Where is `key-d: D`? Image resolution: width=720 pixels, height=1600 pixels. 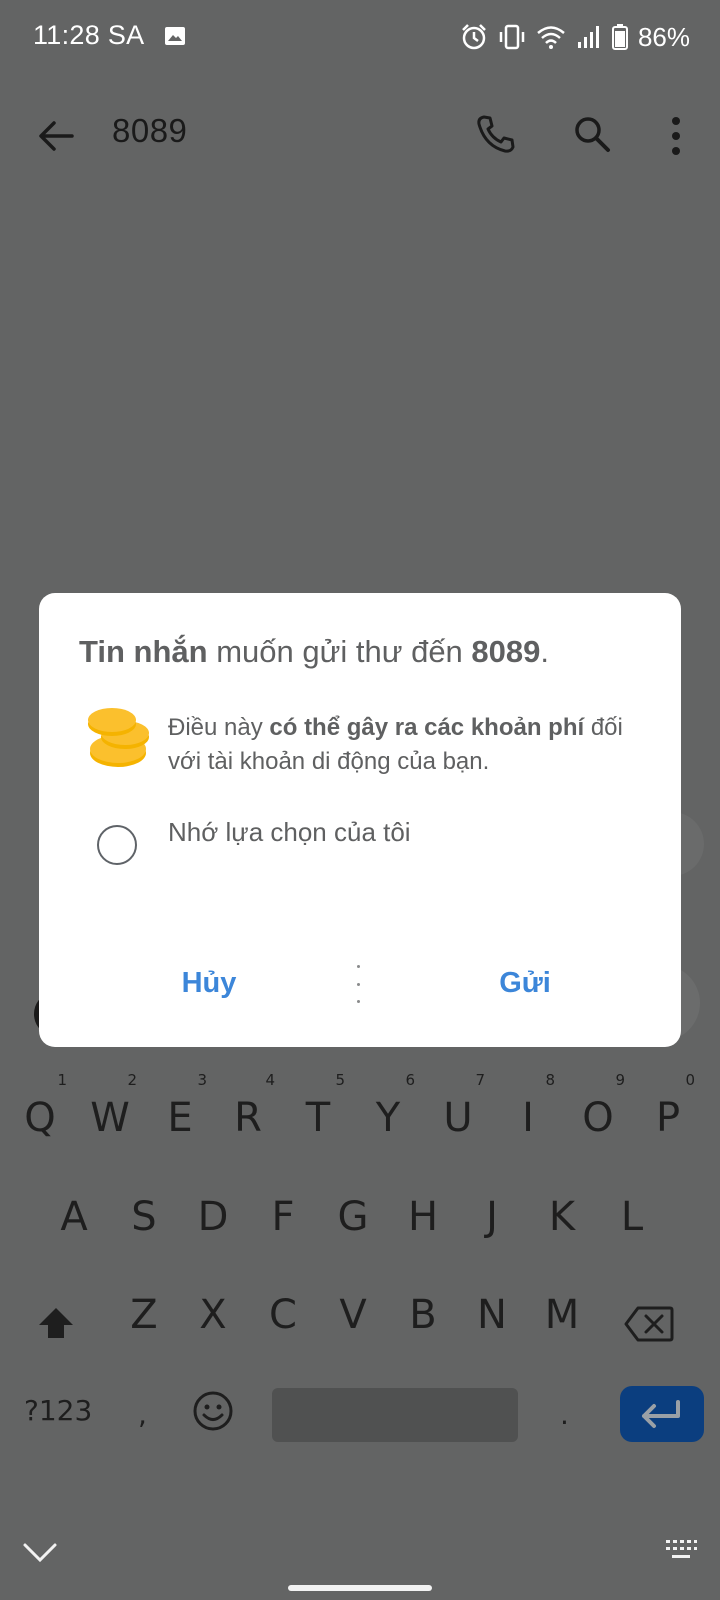 key-d: D is located at coordinates (213, 1217).